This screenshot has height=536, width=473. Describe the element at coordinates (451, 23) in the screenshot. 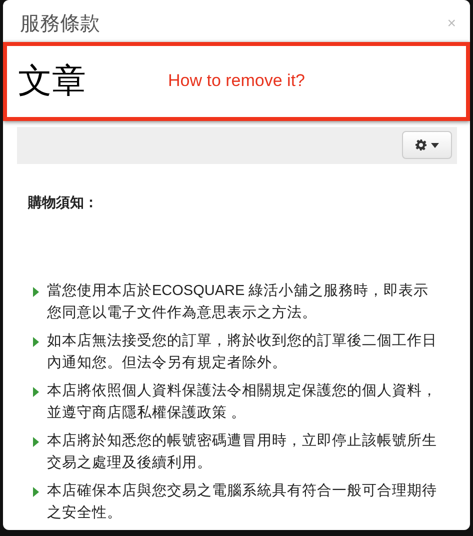

I see `close-button: ×` at that location.